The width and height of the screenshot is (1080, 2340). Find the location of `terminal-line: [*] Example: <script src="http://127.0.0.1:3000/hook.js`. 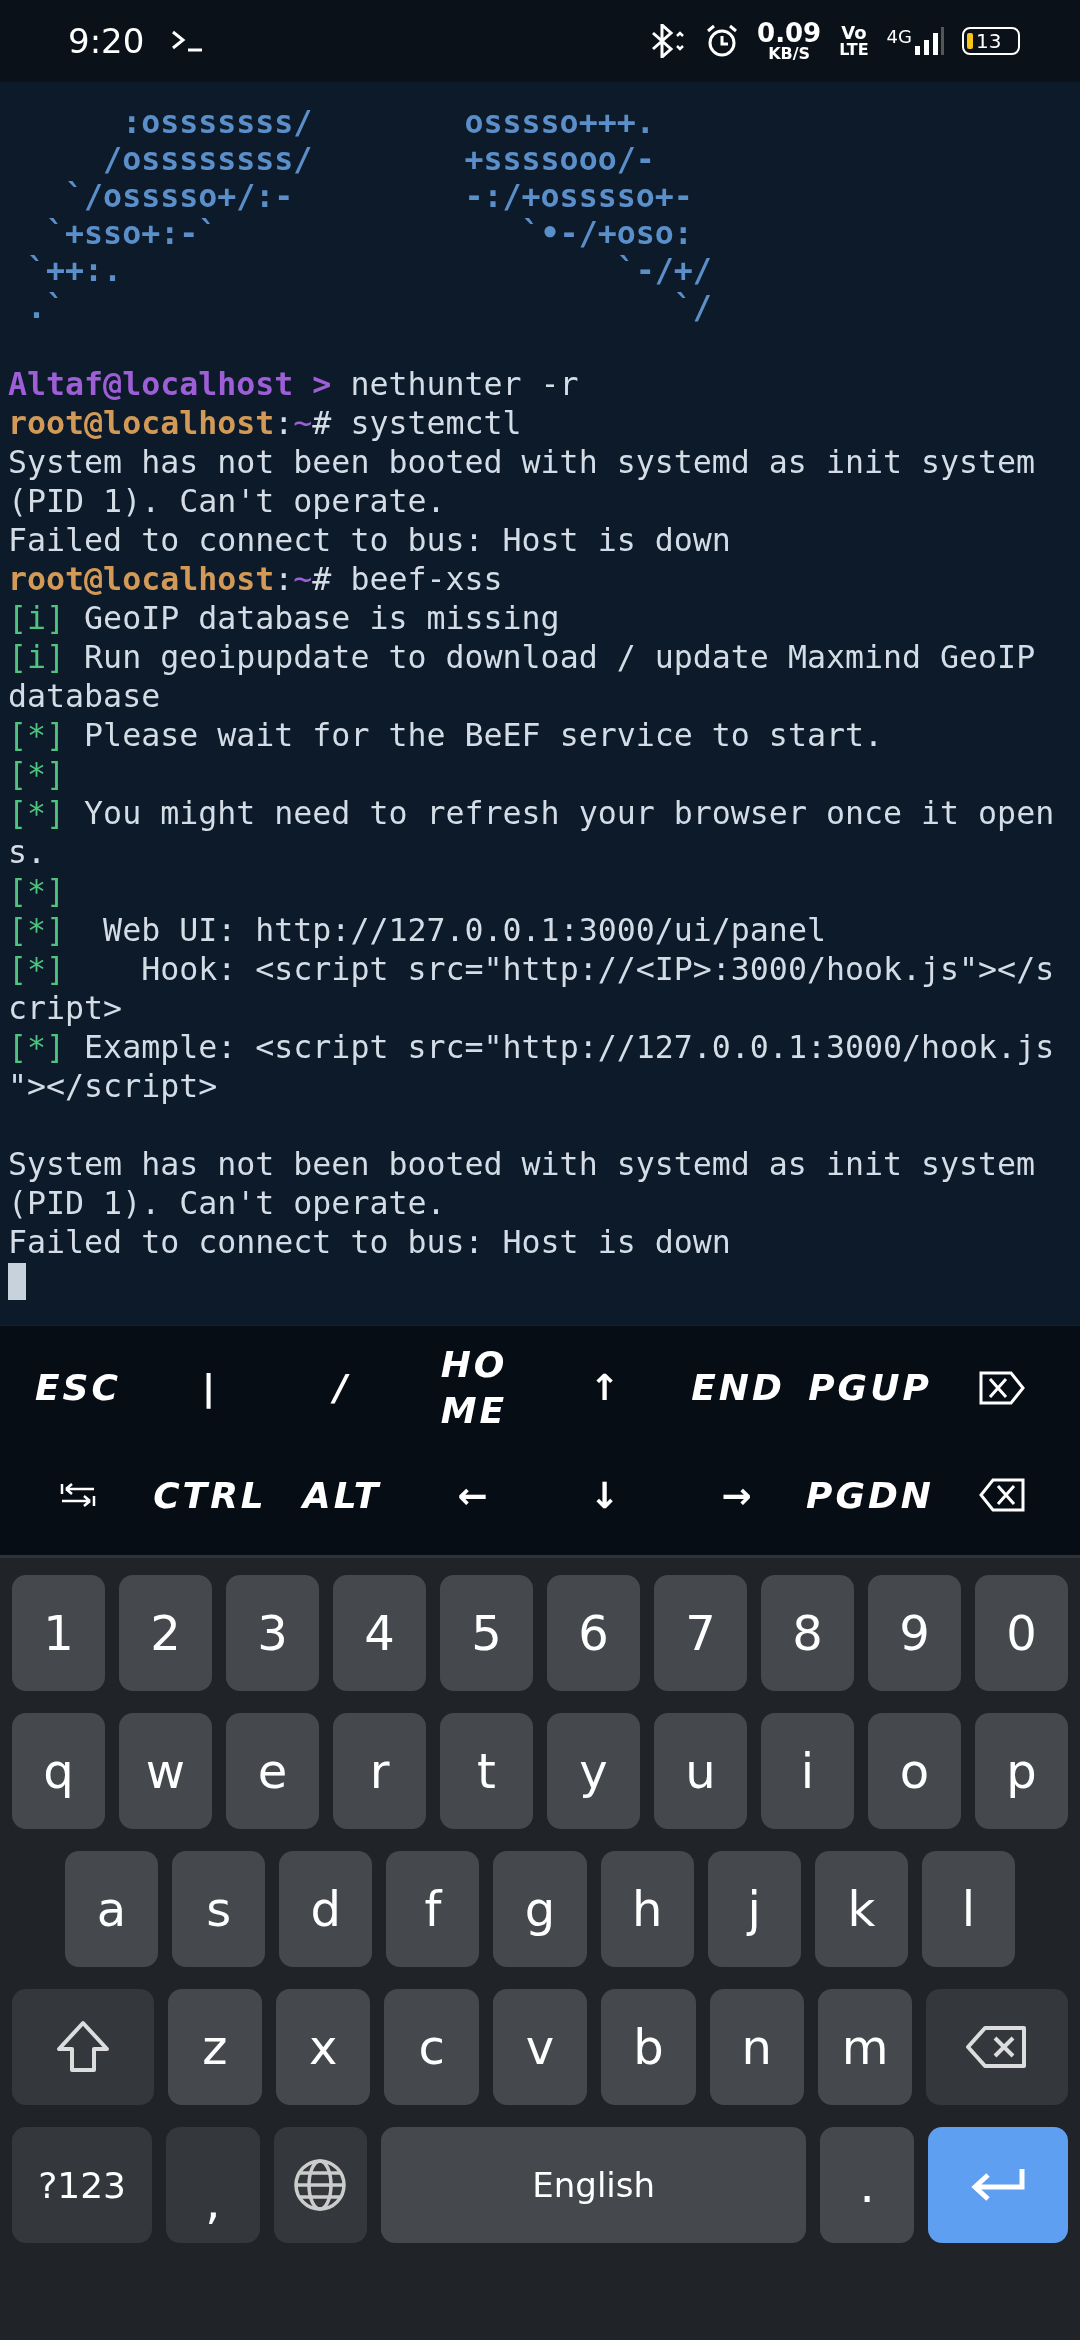

terminal-line: [*] Example: <script src="http://127.0.0.1:3000/hook.js is located at coordinates (532, 1047).